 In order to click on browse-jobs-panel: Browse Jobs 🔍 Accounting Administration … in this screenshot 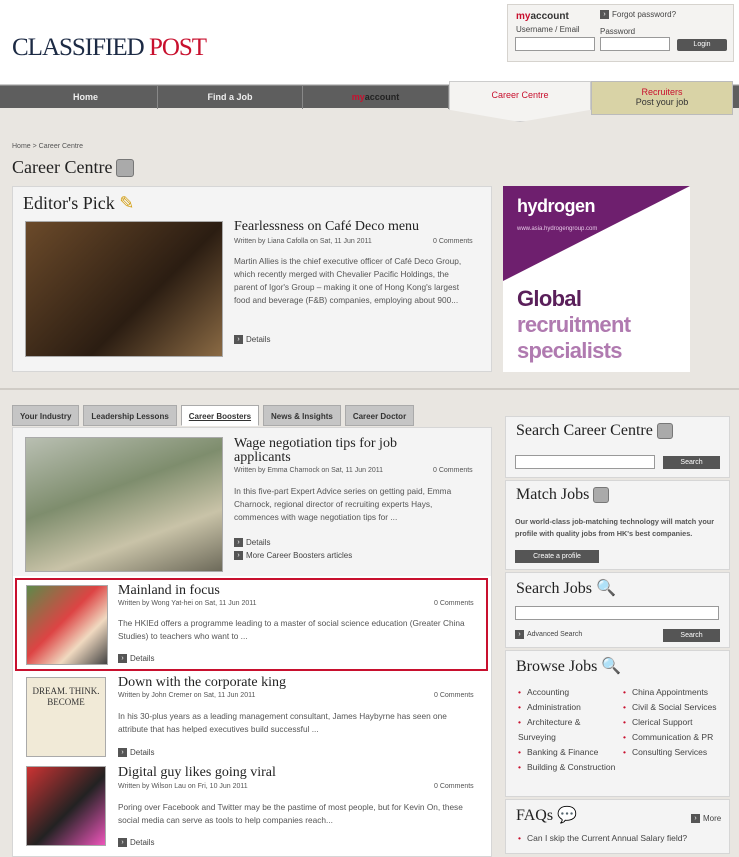, I will do `click(617, 723)`.